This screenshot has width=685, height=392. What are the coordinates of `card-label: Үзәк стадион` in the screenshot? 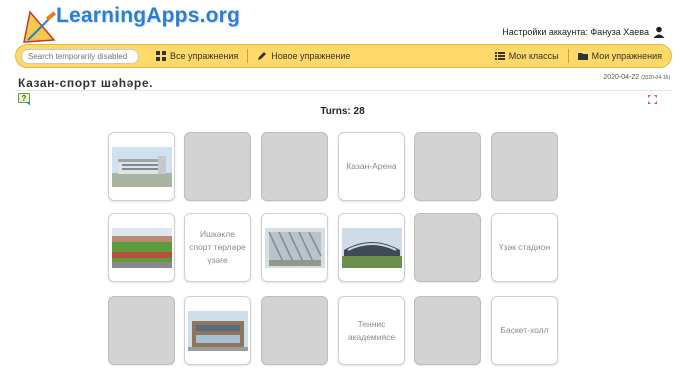 It's located at (524, 247).